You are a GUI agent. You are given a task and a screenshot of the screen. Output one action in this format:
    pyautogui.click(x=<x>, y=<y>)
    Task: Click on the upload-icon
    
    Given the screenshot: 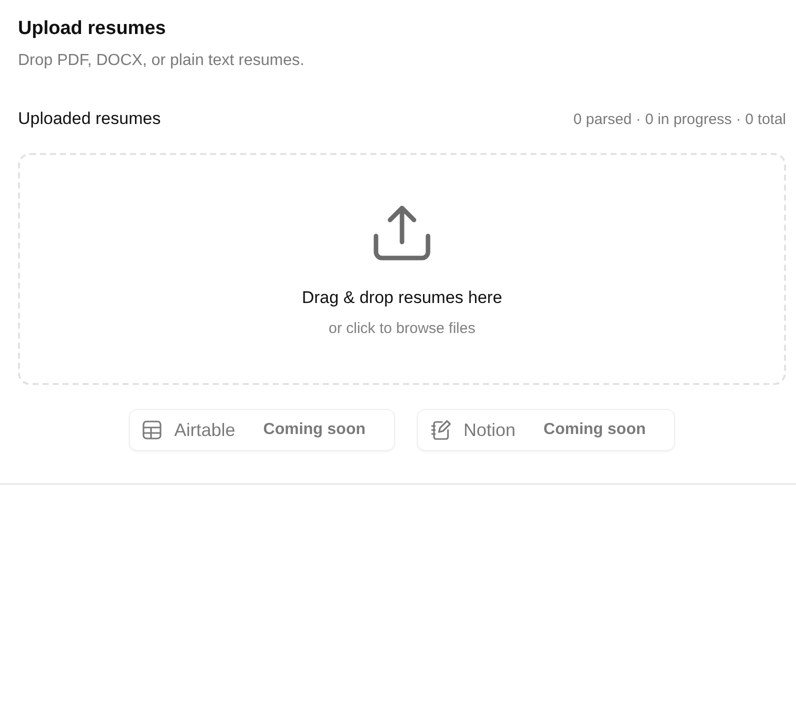 What is the action you would take?
    pyautogui.click(x=402, y=233)
    